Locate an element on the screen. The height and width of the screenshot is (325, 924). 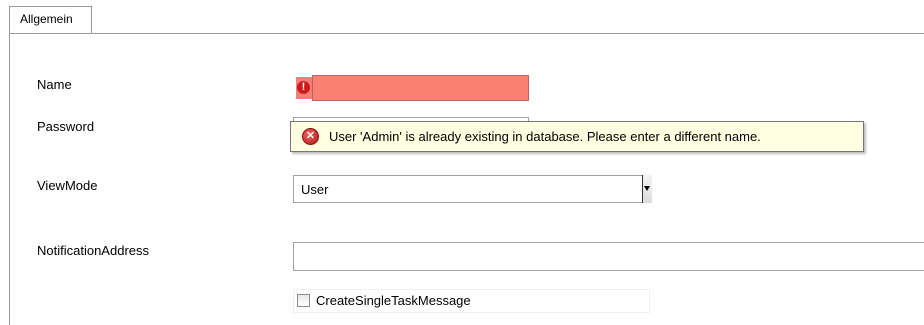
dropdown-arrow-icon is located at coordinates (647, 189).